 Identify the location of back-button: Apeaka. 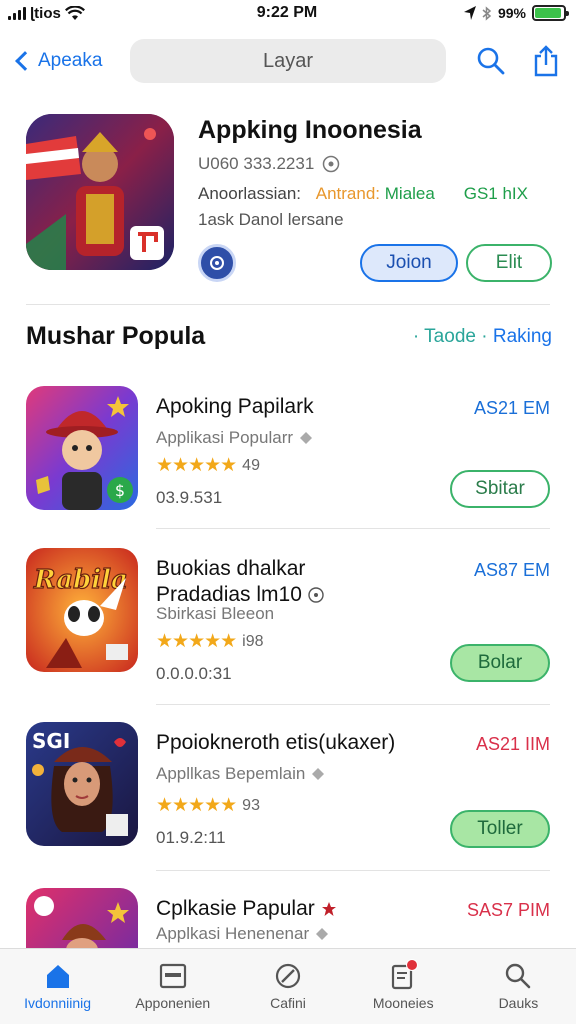
(71, 61).